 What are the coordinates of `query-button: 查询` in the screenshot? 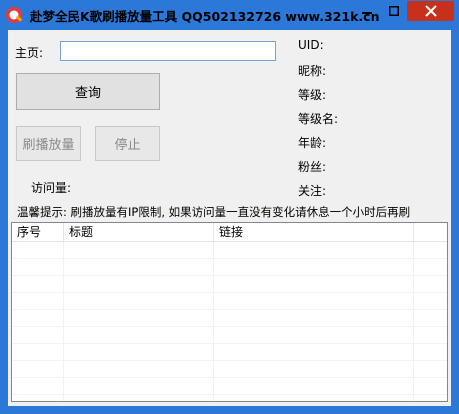 It's located at (88, 91).